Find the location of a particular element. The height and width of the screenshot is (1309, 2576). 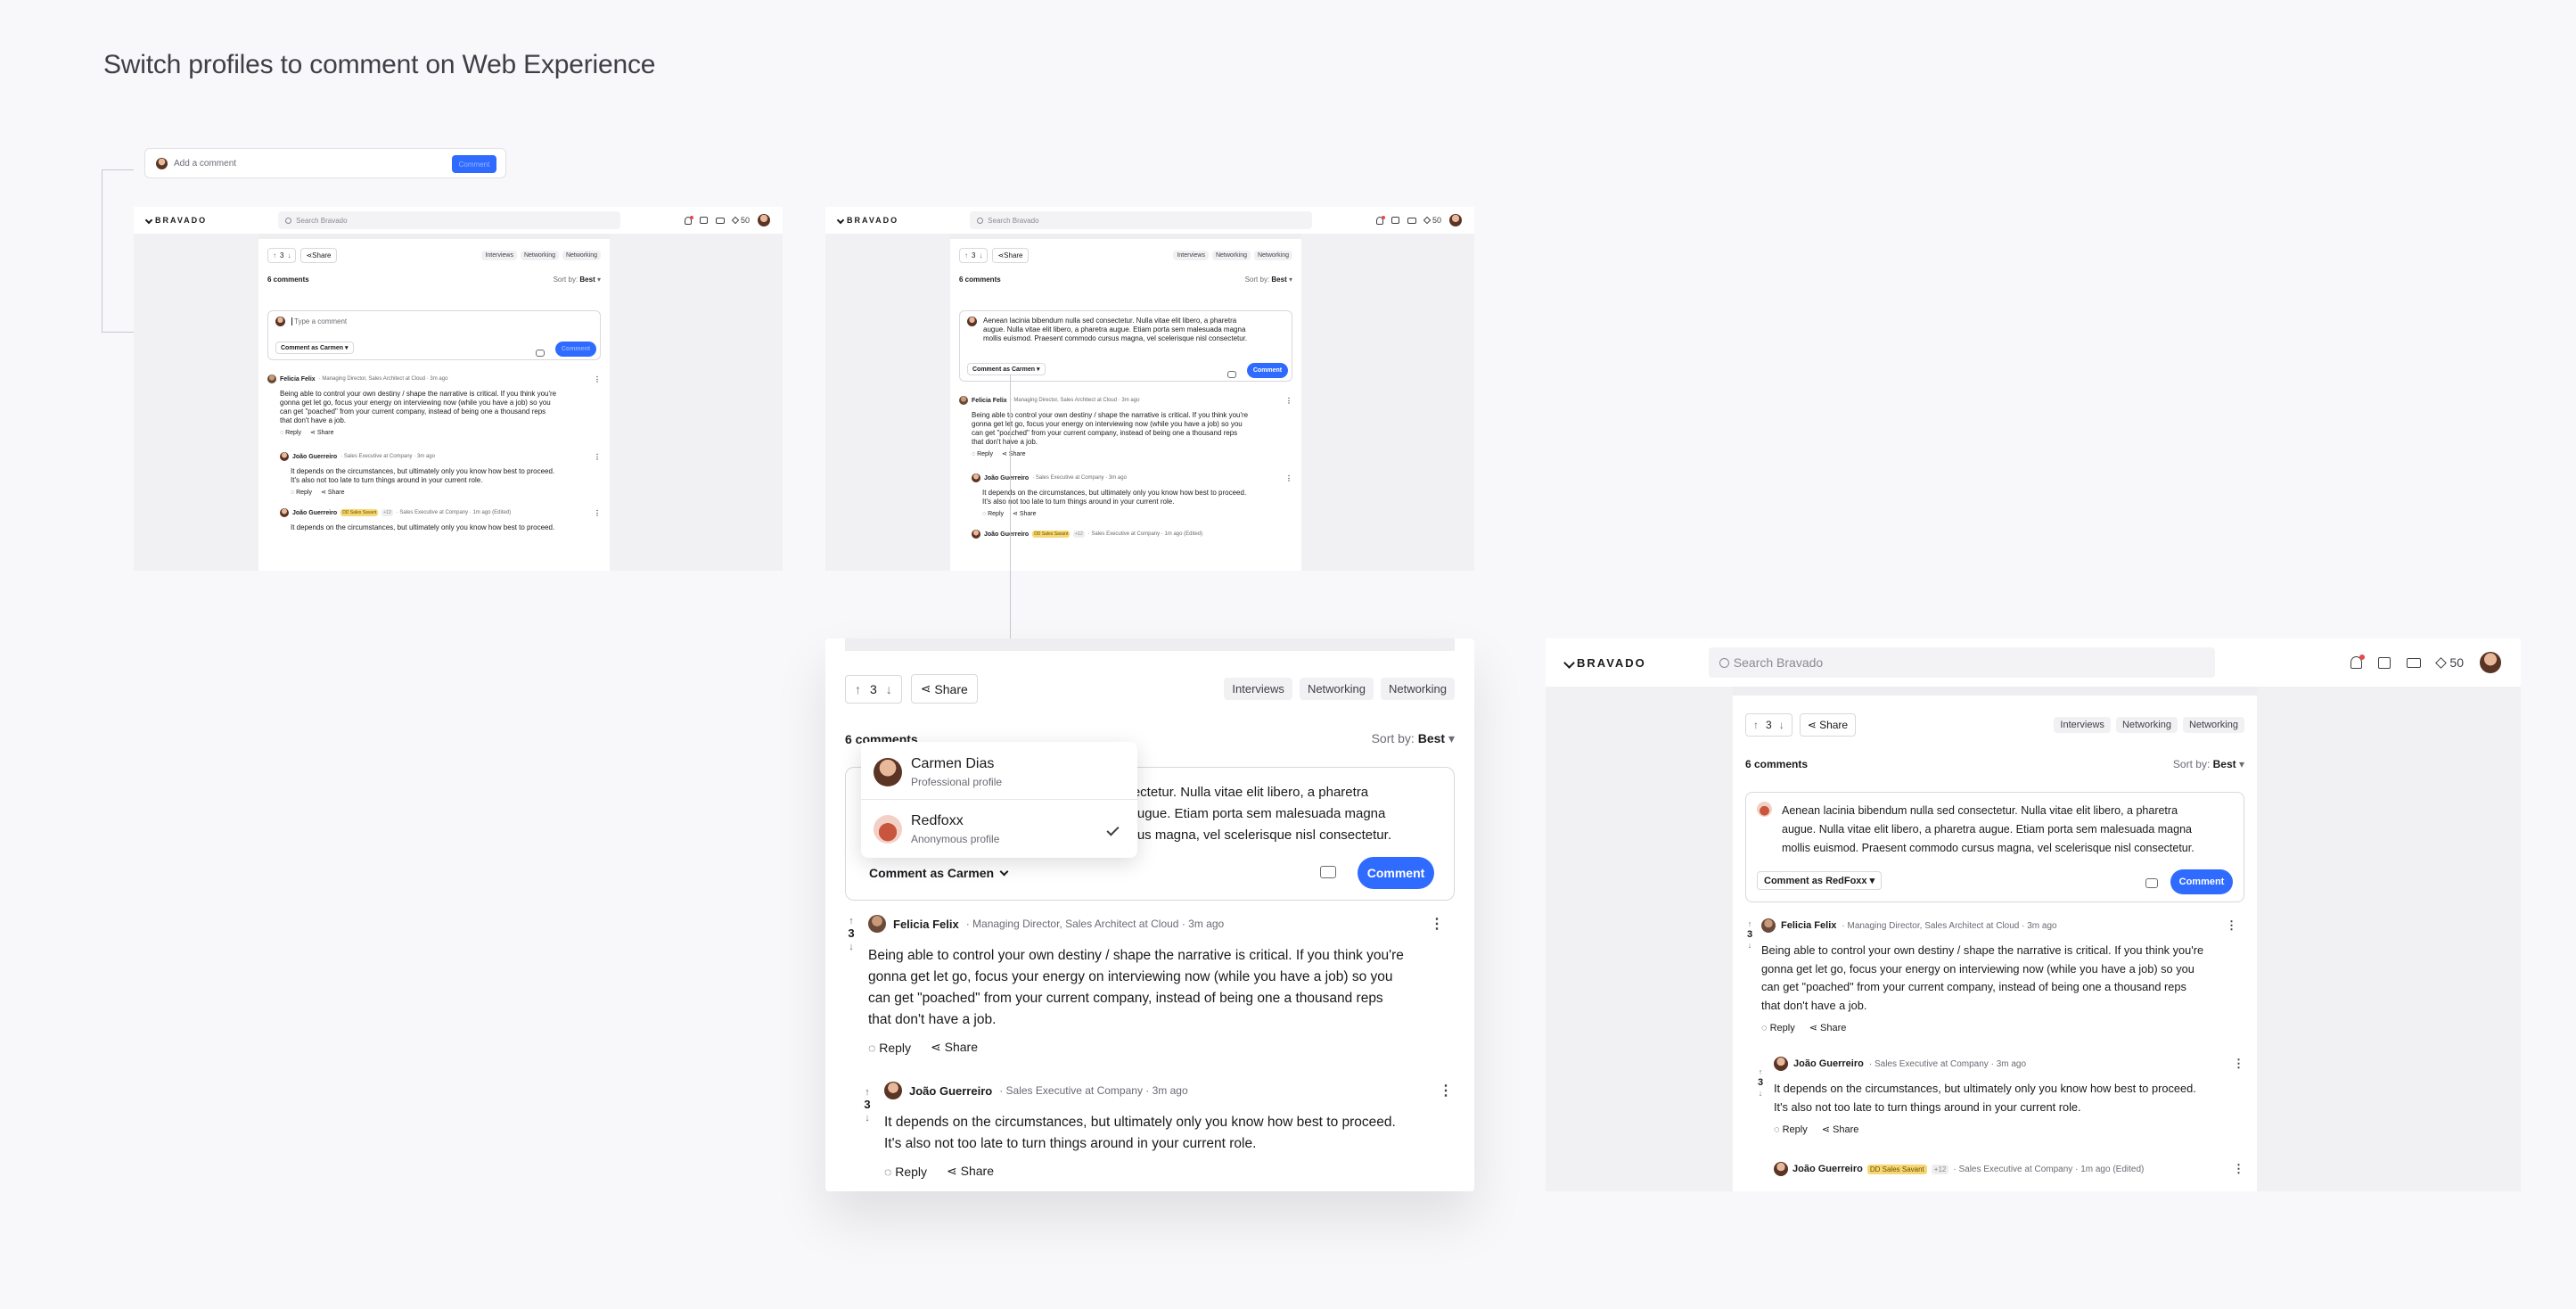

profile-option-redfoxx: Redfoxx Anonymous profile is located at coordinates (999, 829).